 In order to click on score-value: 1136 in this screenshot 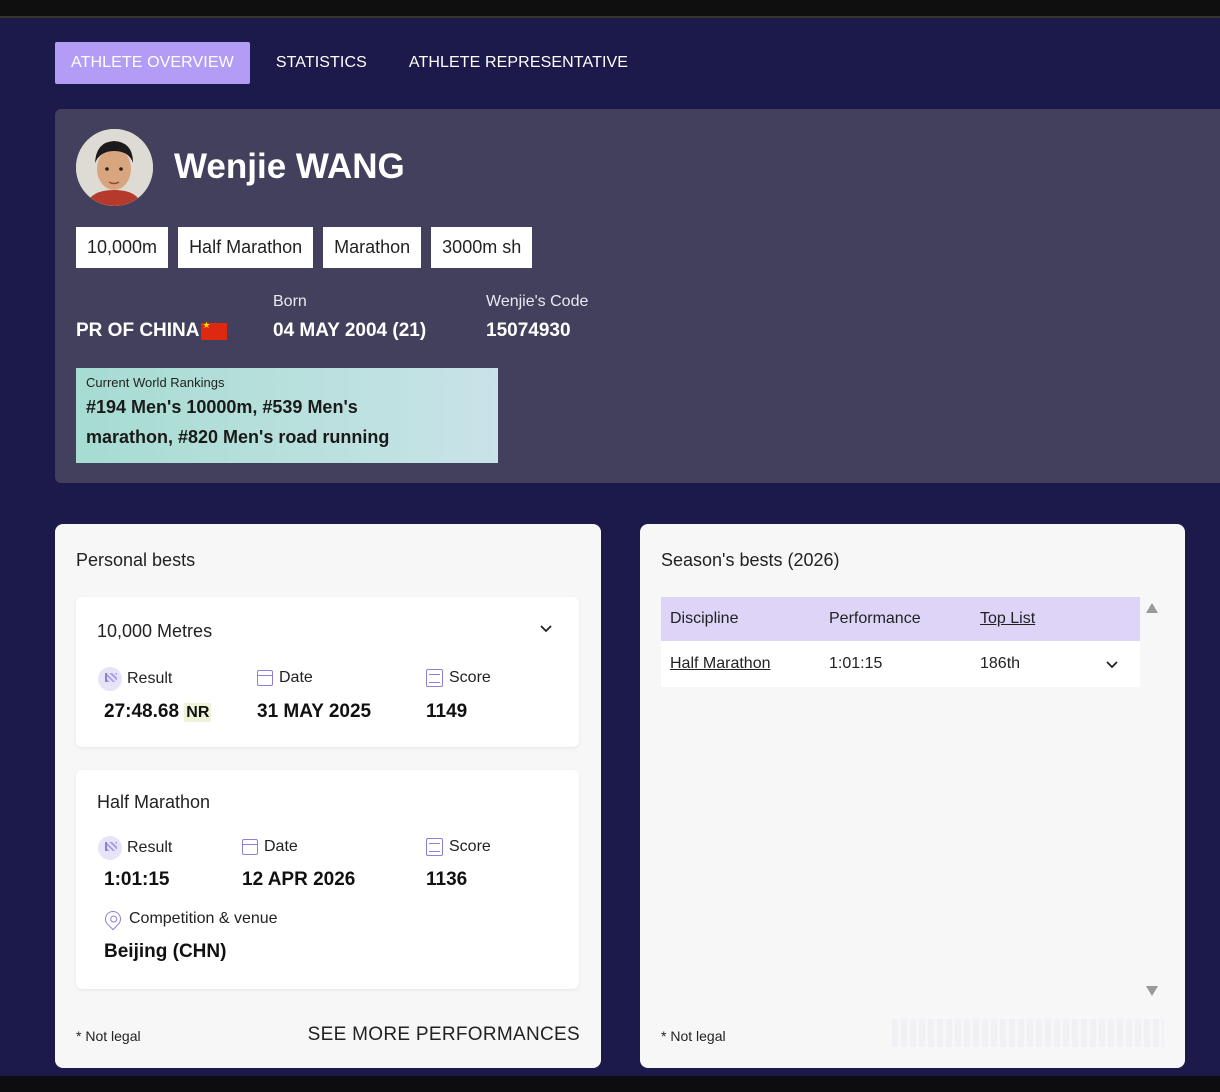, I will do `click(447, 879)`.